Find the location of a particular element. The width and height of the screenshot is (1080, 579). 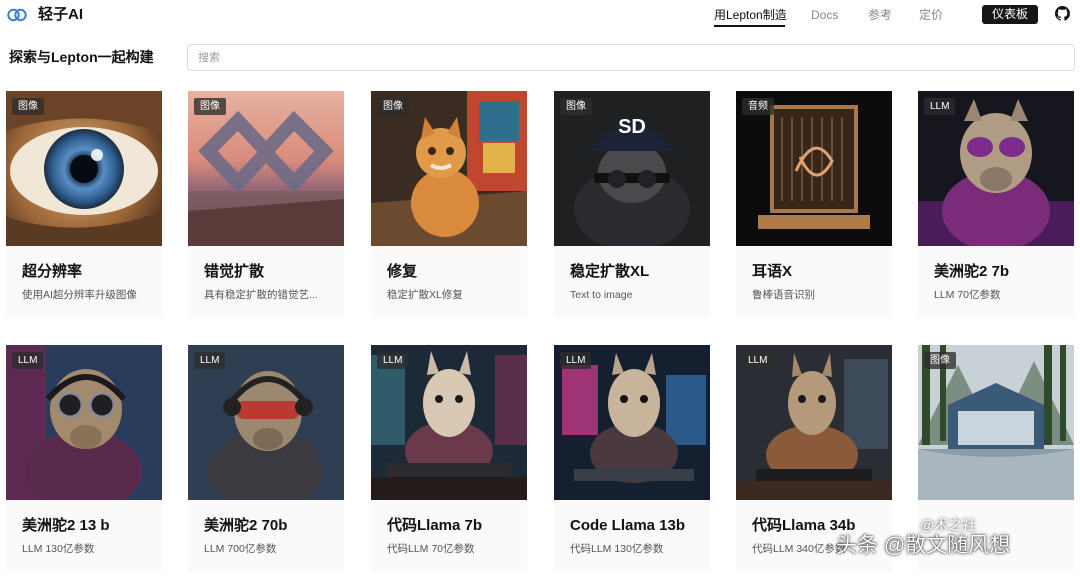

card-description: LLM 130亿参数 is located at coordinates (58, 549).